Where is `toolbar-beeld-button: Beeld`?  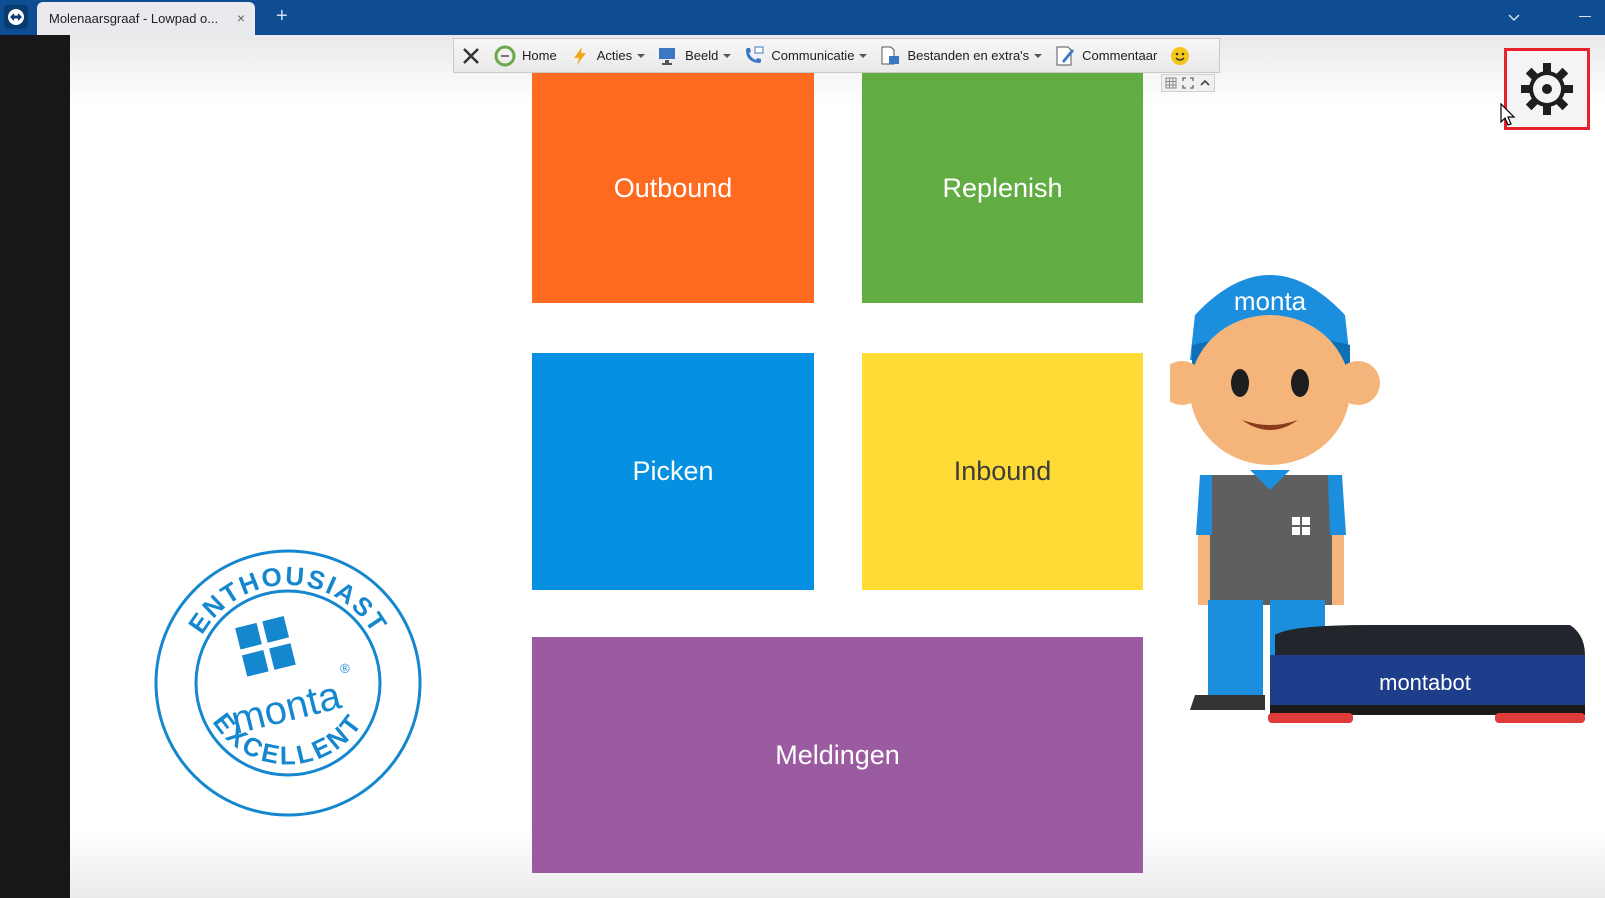
toolbar-beeld-button: Beeld is located at coordinates (694, 55).